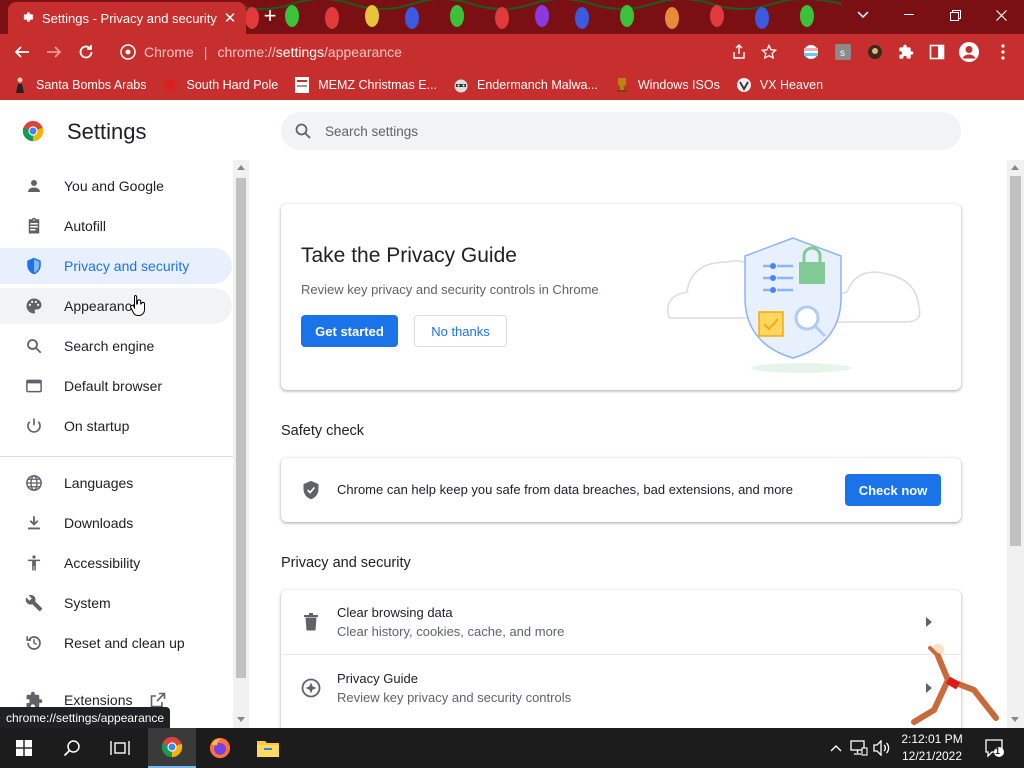 This screenshot has width=1024, height=768. Describe the element at coordinates (323, 431) in the screenshot. I see `safety-check-heading: Safety check` at that location.